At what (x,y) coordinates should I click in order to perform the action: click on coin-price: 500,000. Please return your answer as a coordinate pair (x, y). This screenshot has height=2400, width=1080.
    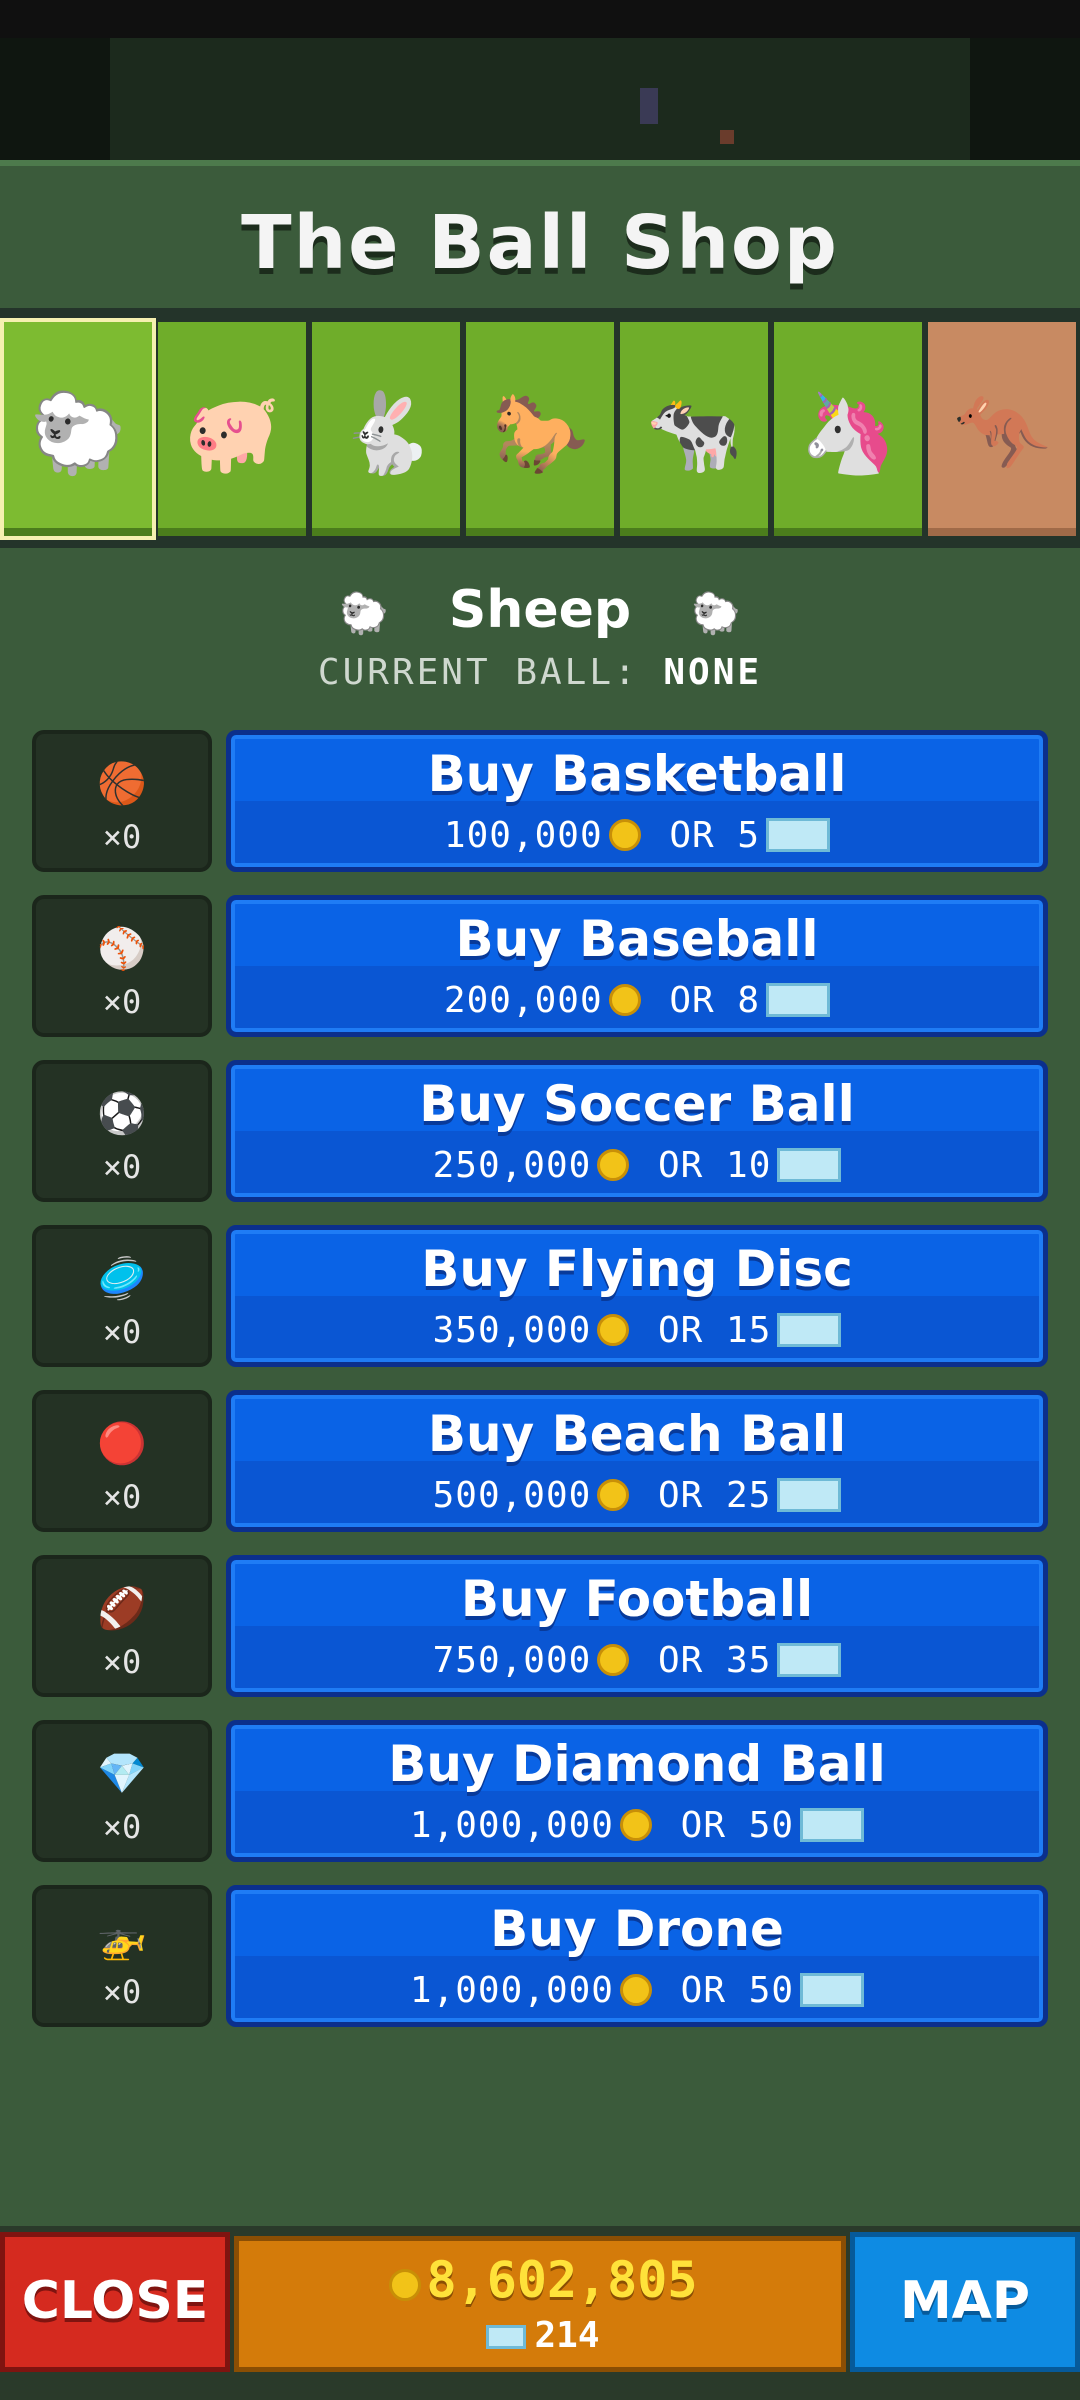
    Looking at the image, I should click on (512, 1495).